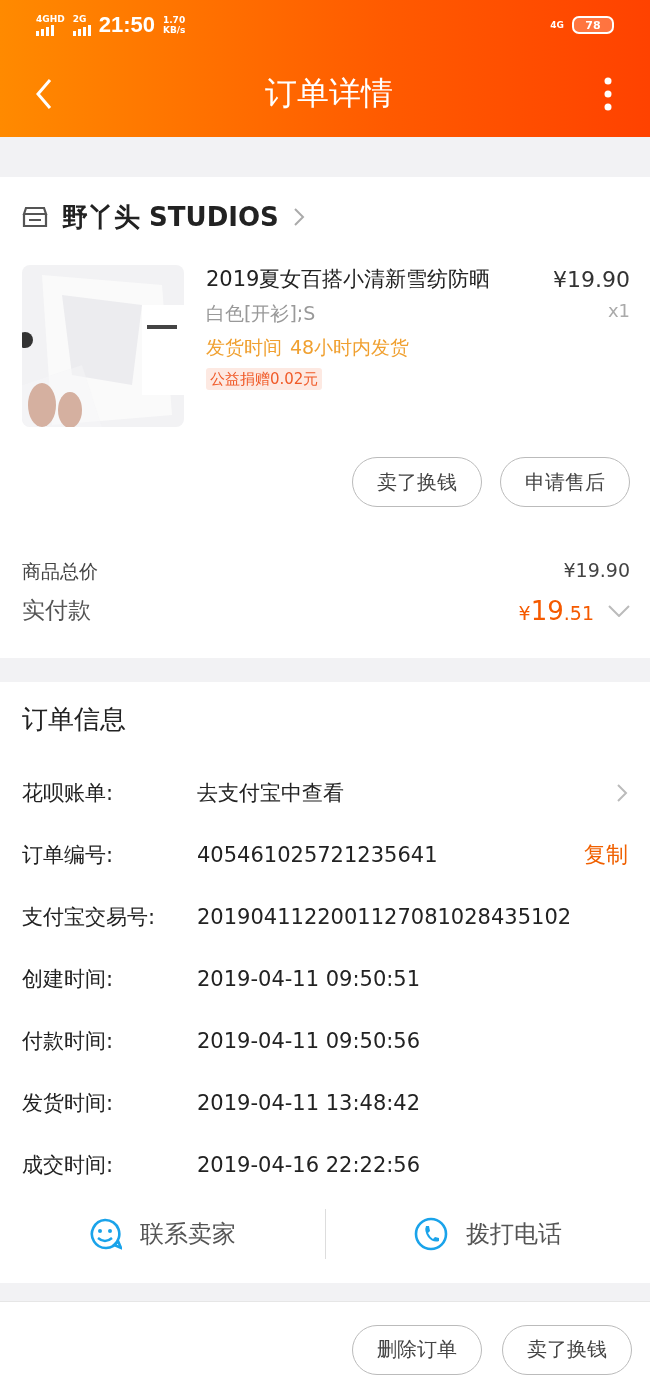 The image size is (650, 1393). Describe the element at coordinates (618, 310) in the screenshot. I see `product-quantity: x1` at that location.